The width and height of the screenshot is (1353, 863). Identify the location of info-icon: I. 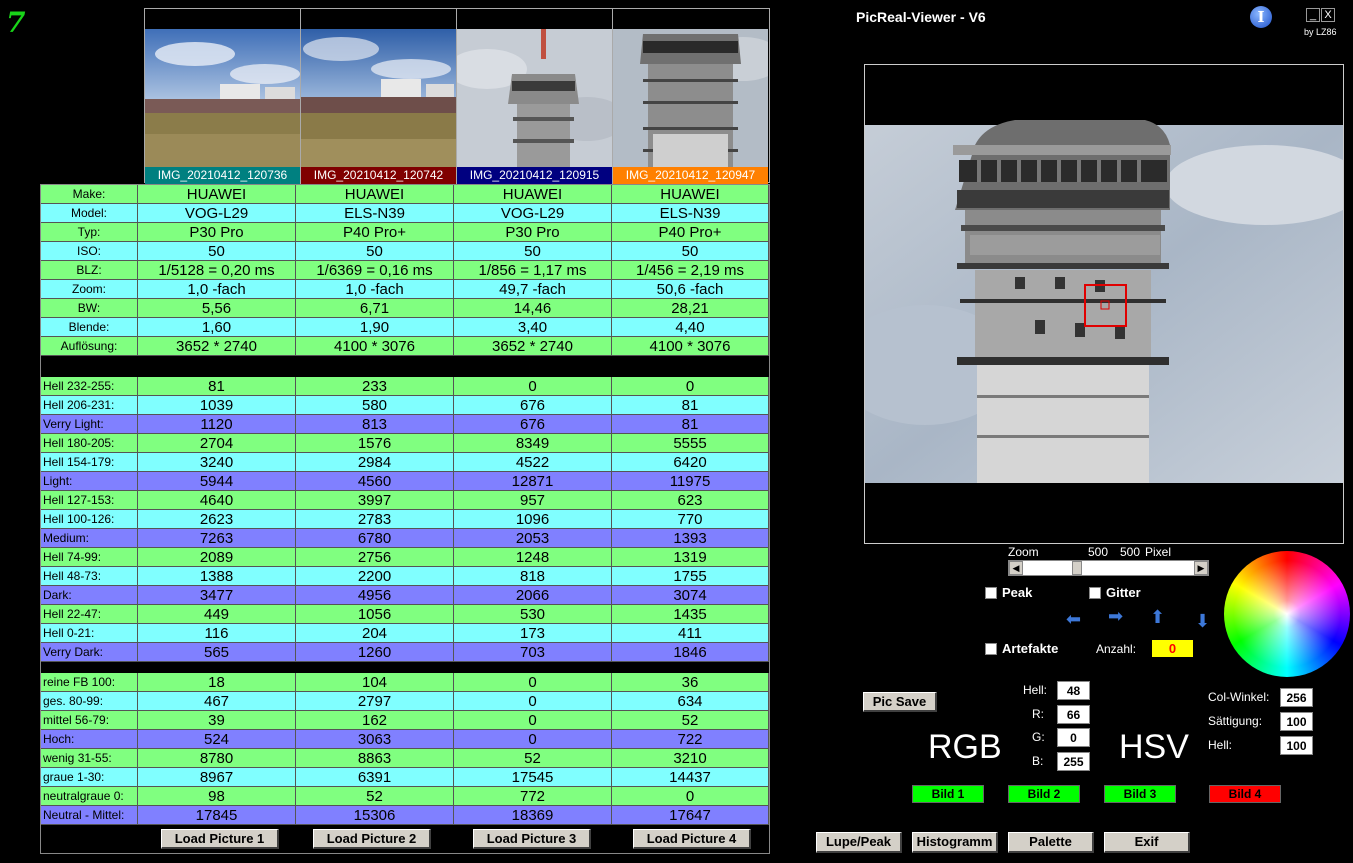
(1261, 17).